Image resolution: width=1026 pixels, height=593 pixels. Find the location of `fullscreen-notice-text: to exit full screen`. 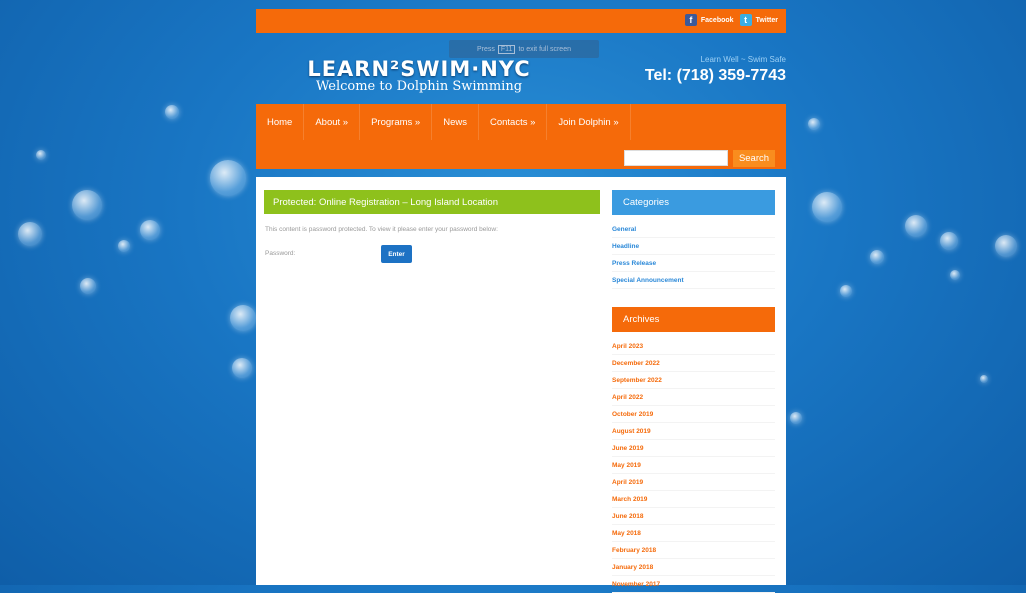

fullscreen-notice-text: to exit full screen is located at coordinates (544, 49).